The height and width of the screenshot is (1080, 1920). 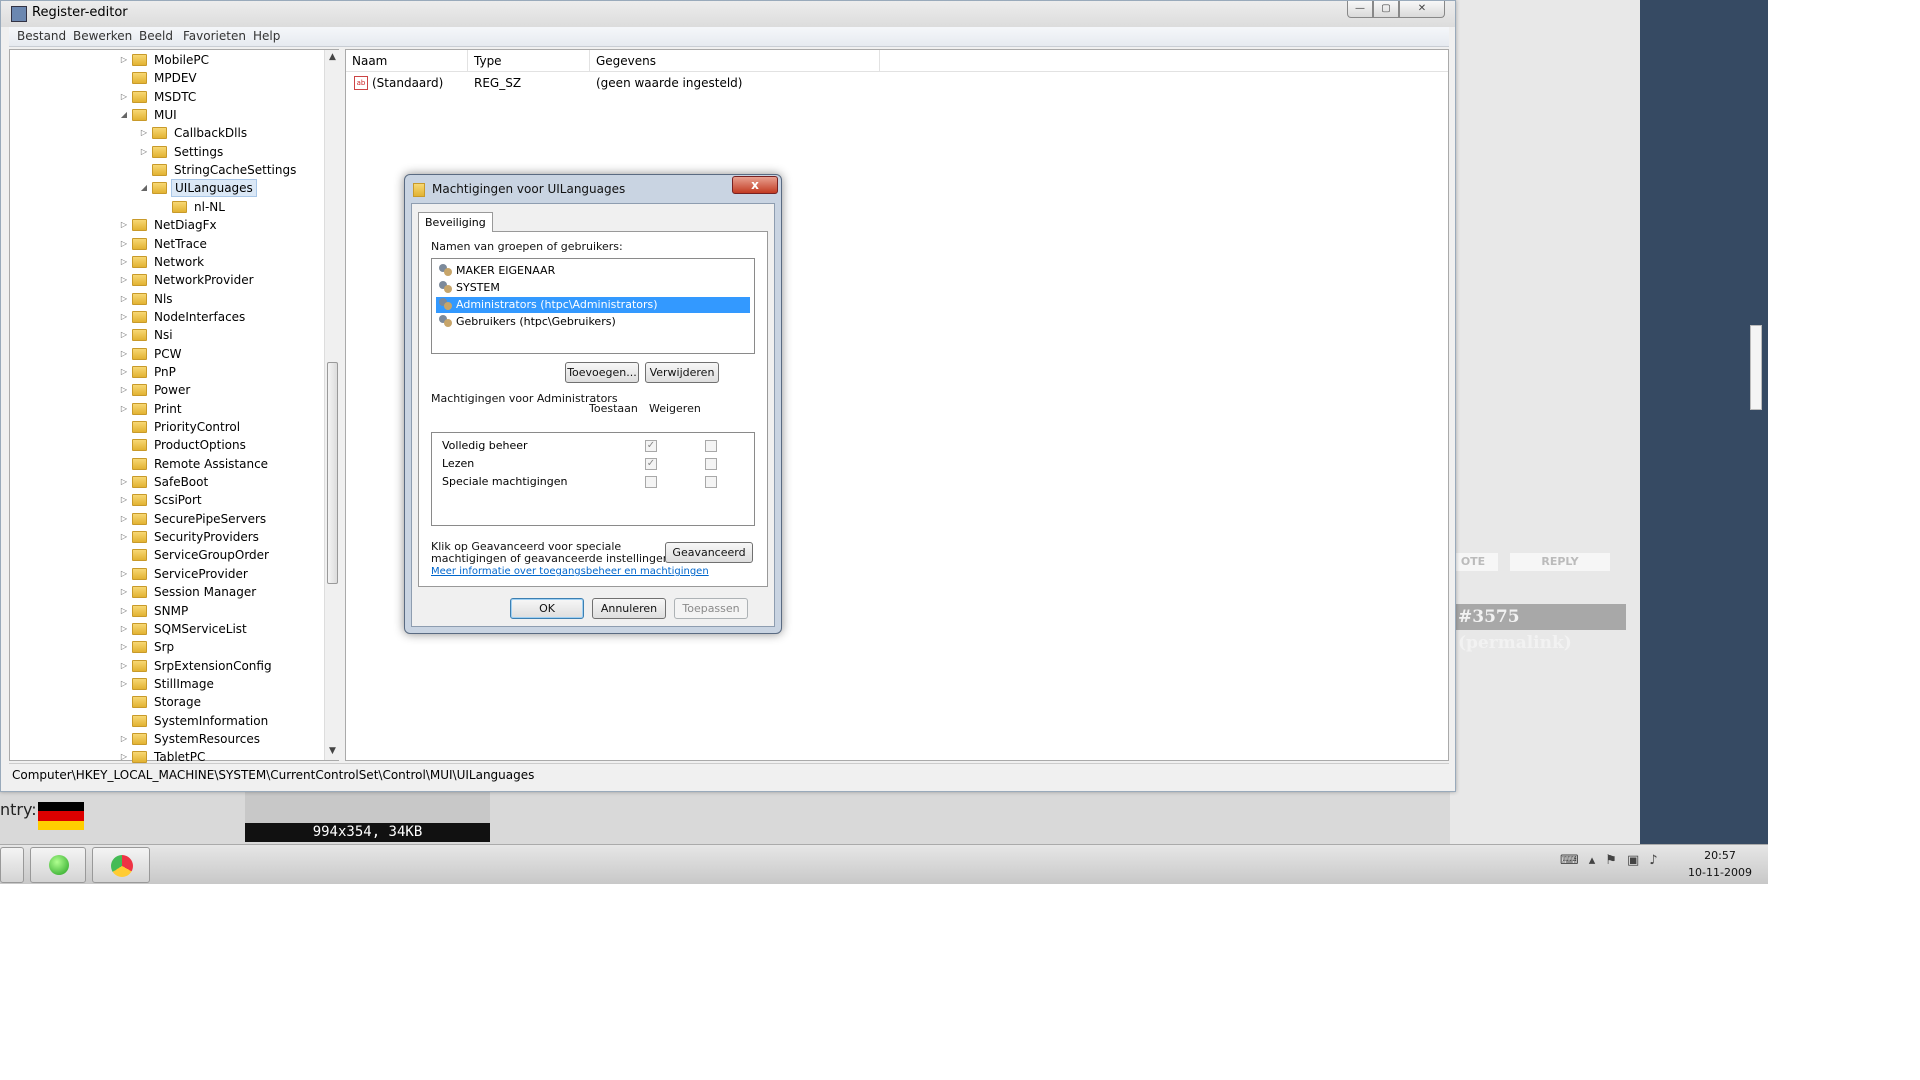 What do you see at coordinates (161, 702) in the screenshot?
I see `tree-node: Storage` at bounding box center [161, 702].